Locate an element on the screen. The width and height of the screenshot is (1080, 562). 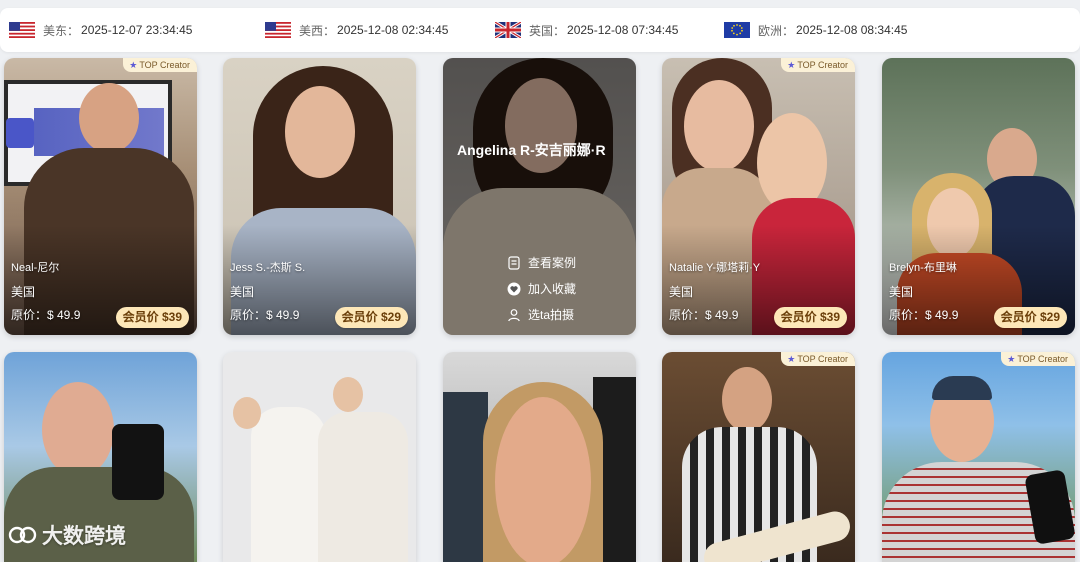
timezone-time: 2025-12-08 07:34:45 is located at coordinates (623, 30).